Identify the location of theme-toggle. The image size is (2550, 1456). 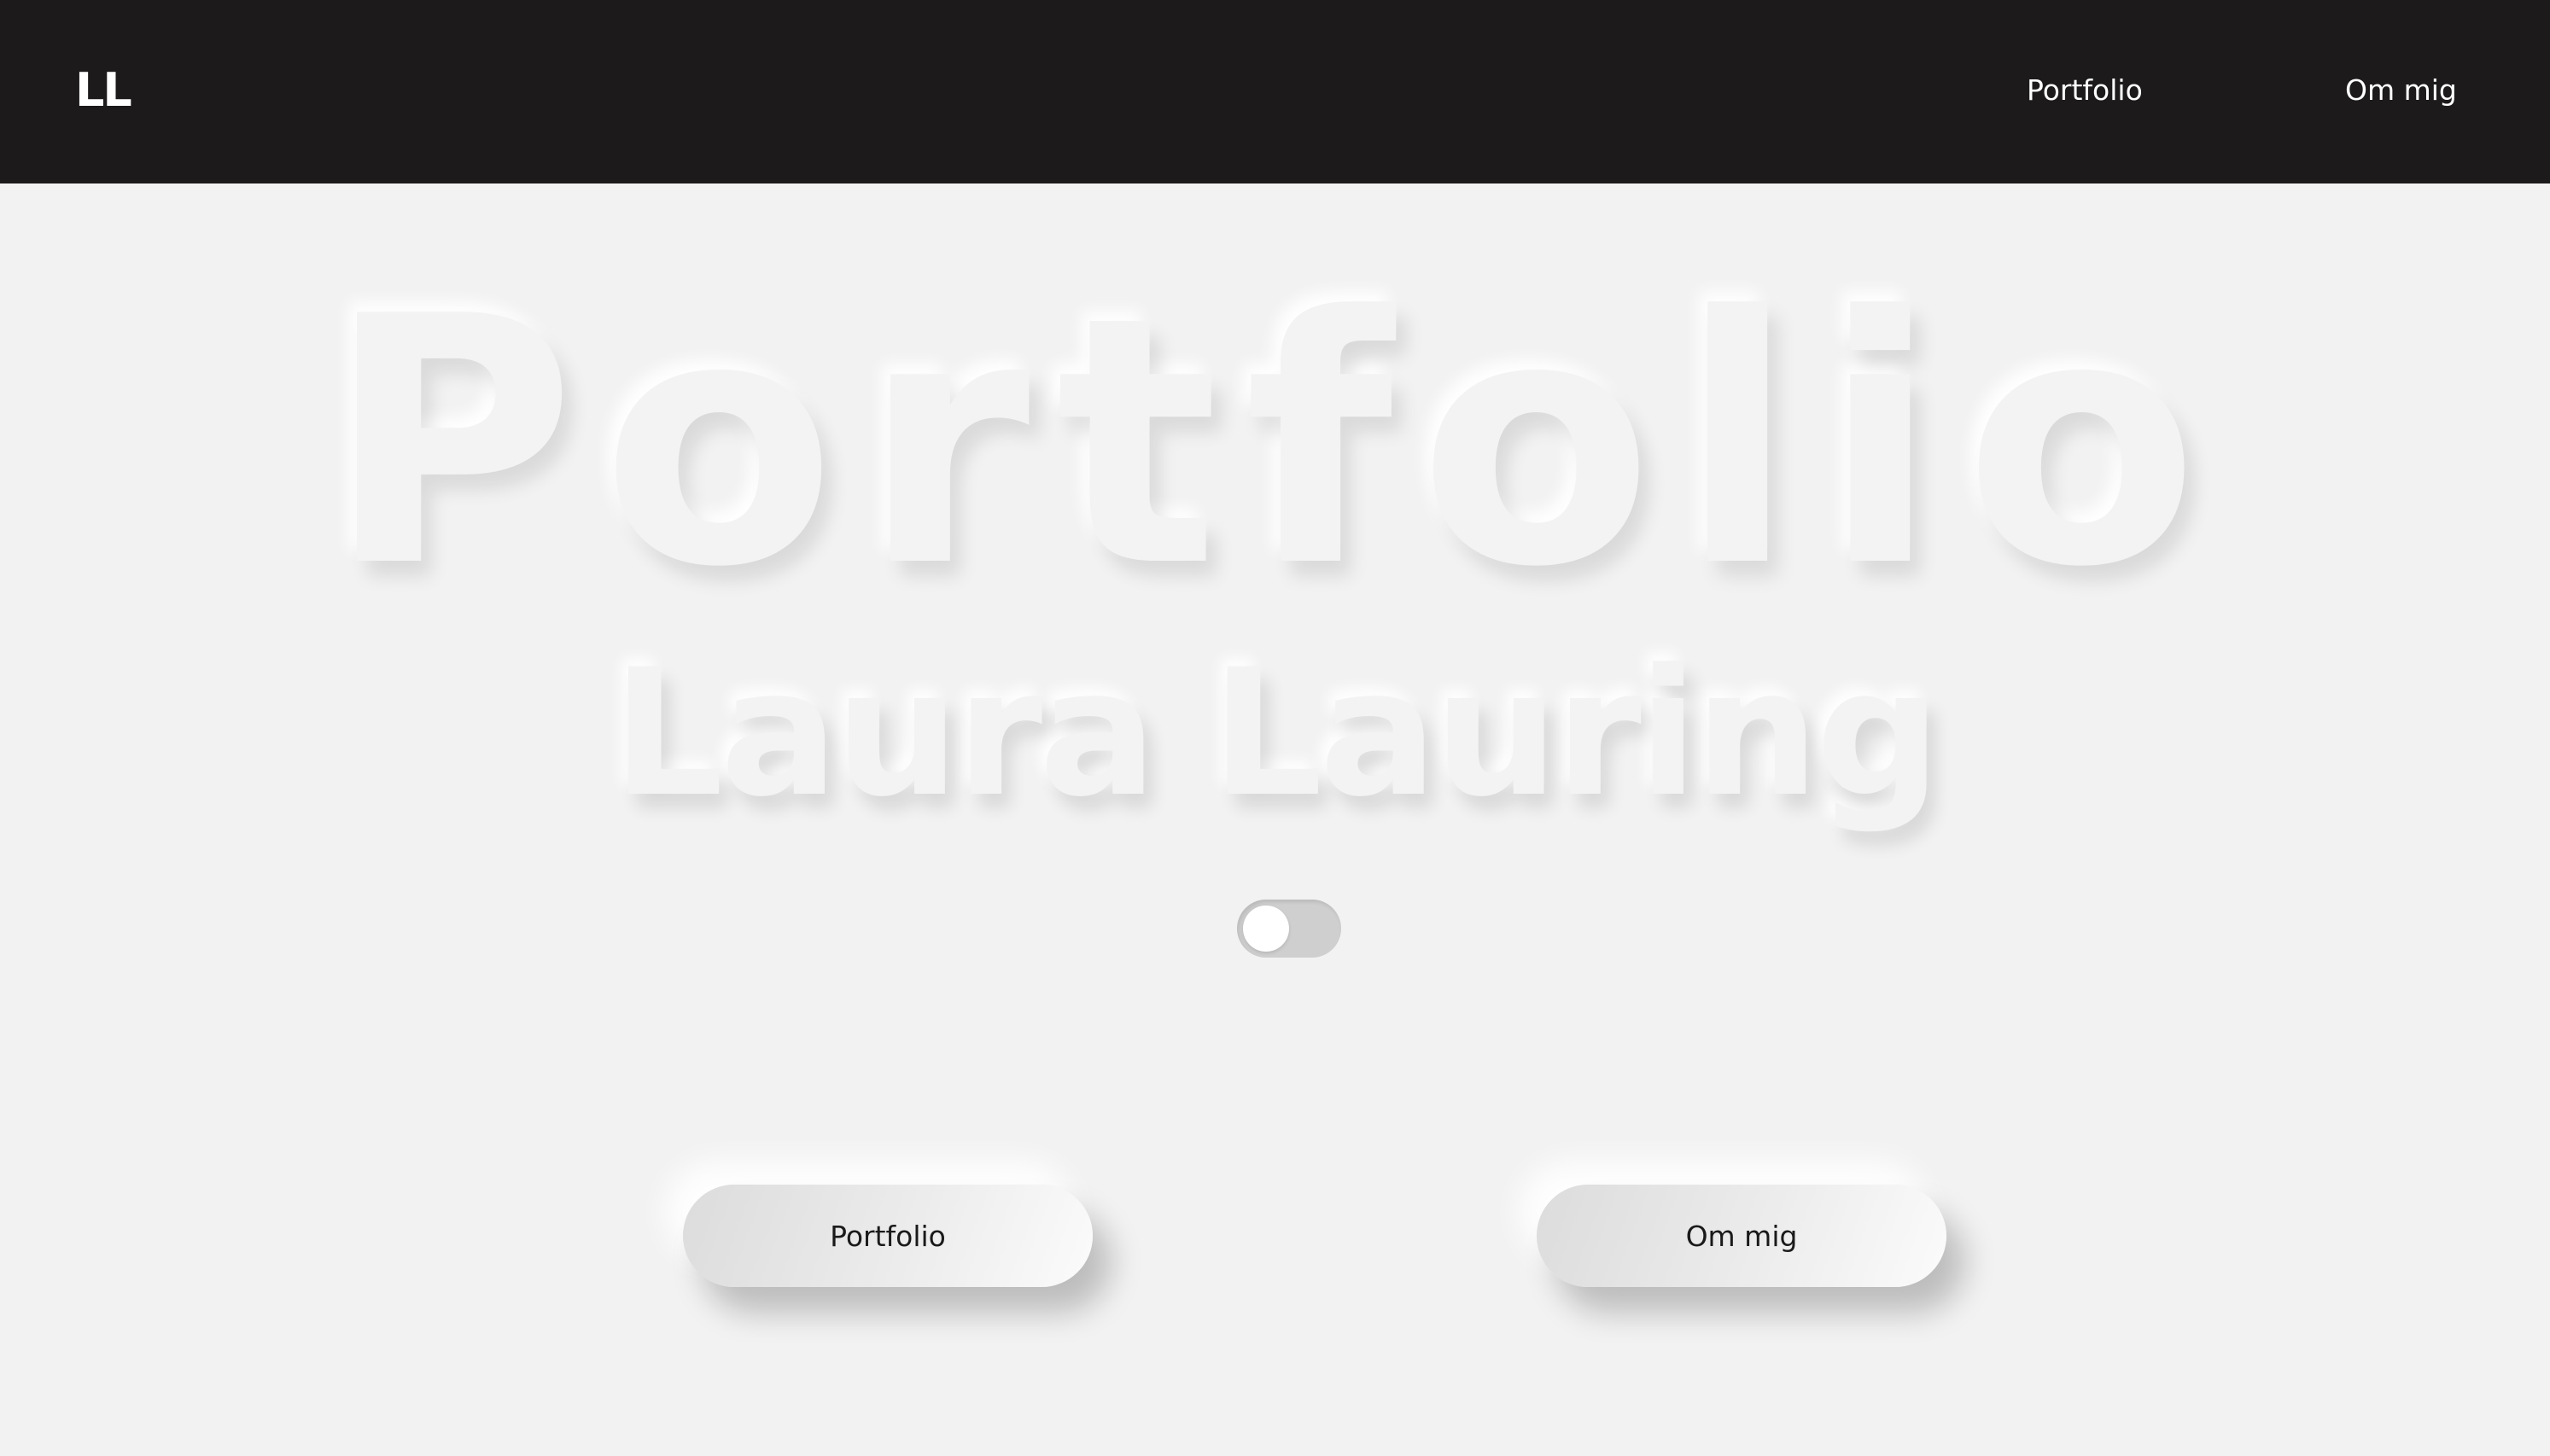
(1289, 929).